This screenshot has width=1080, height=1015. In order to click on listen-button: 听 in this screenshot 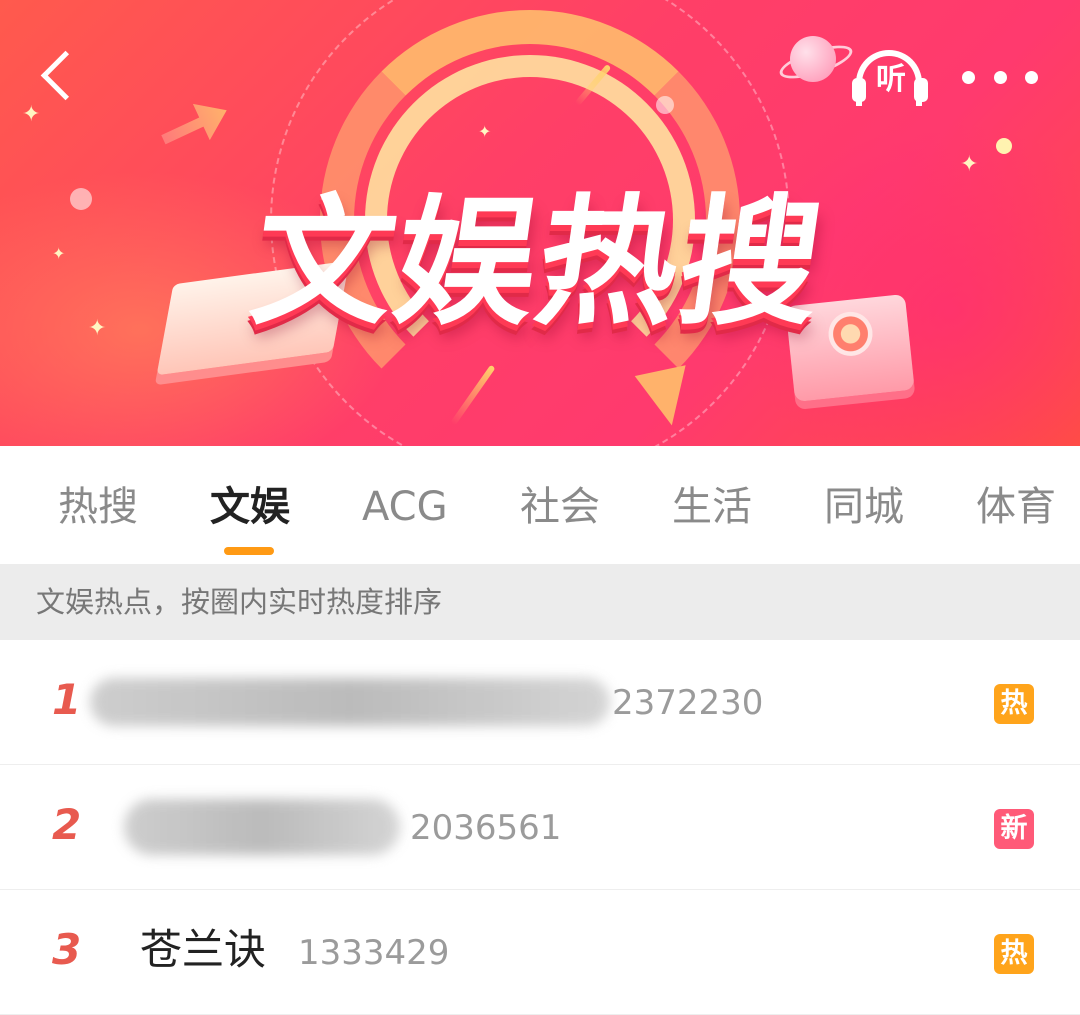, I will do `click(892, 76)`.